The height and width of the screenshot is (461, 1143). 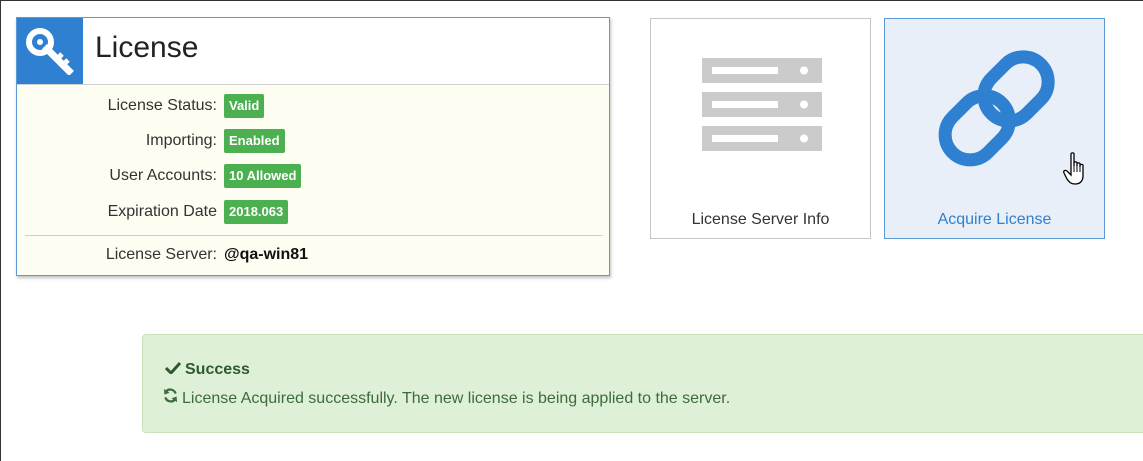 I want to click on user-accounts-badge: 10 Allowed, so click(x=263, y=176).